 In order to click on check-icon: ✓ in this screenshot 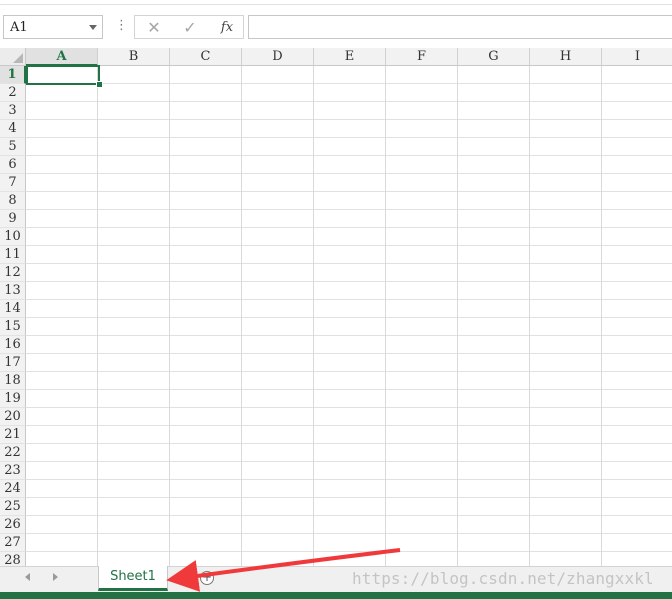, I will do `click(190, 28)`.